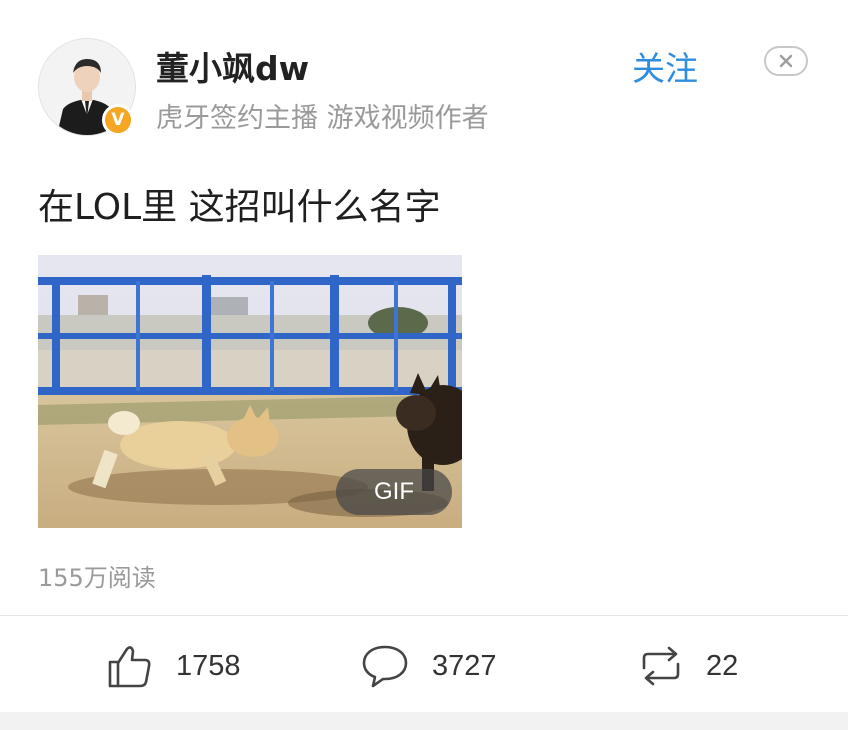  I want to click on comment-bubble-icon, so click(385, 666).